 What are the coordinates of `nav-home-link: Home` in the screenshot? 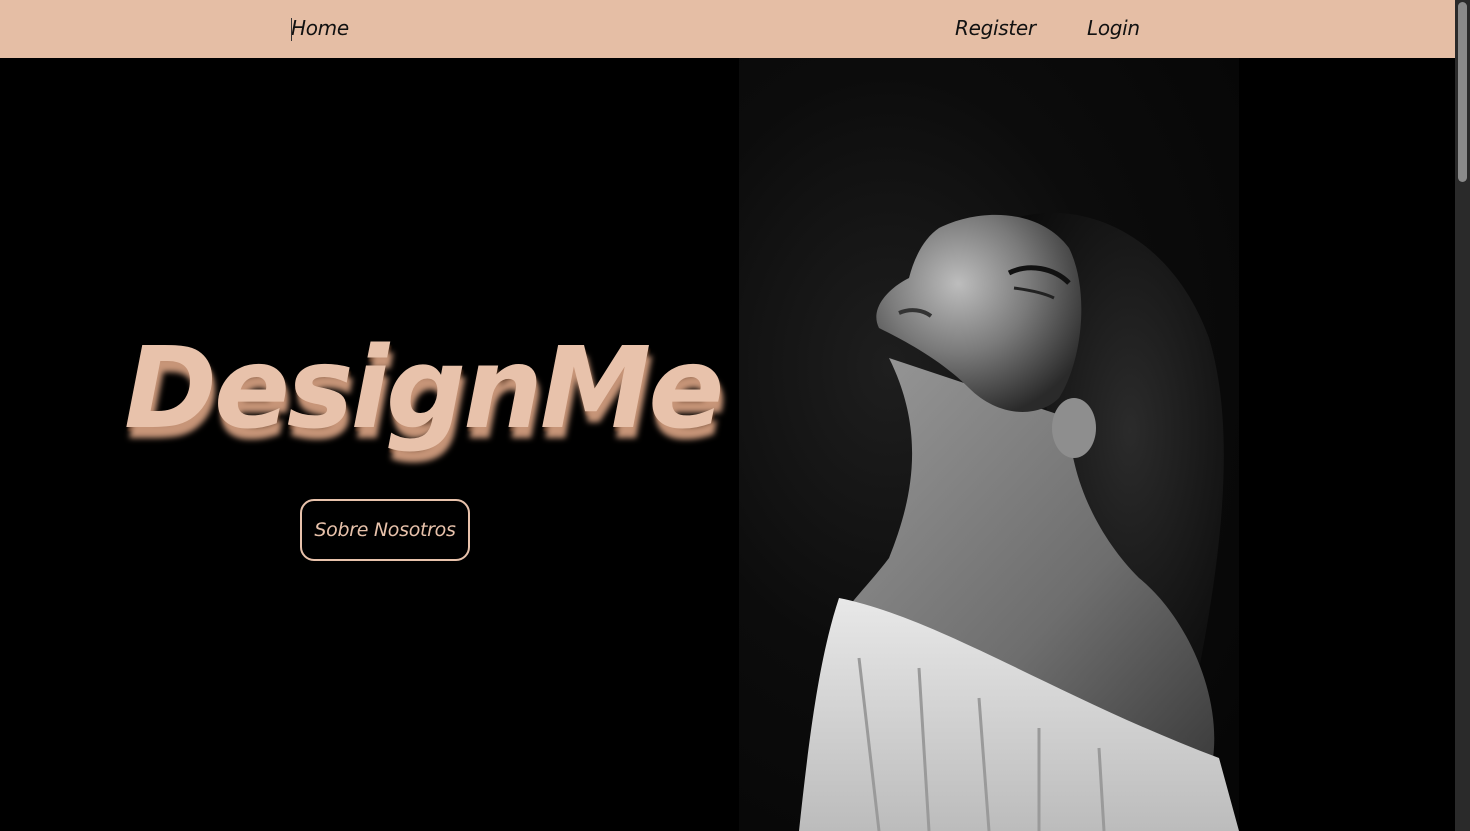 It's located at (320, 28).